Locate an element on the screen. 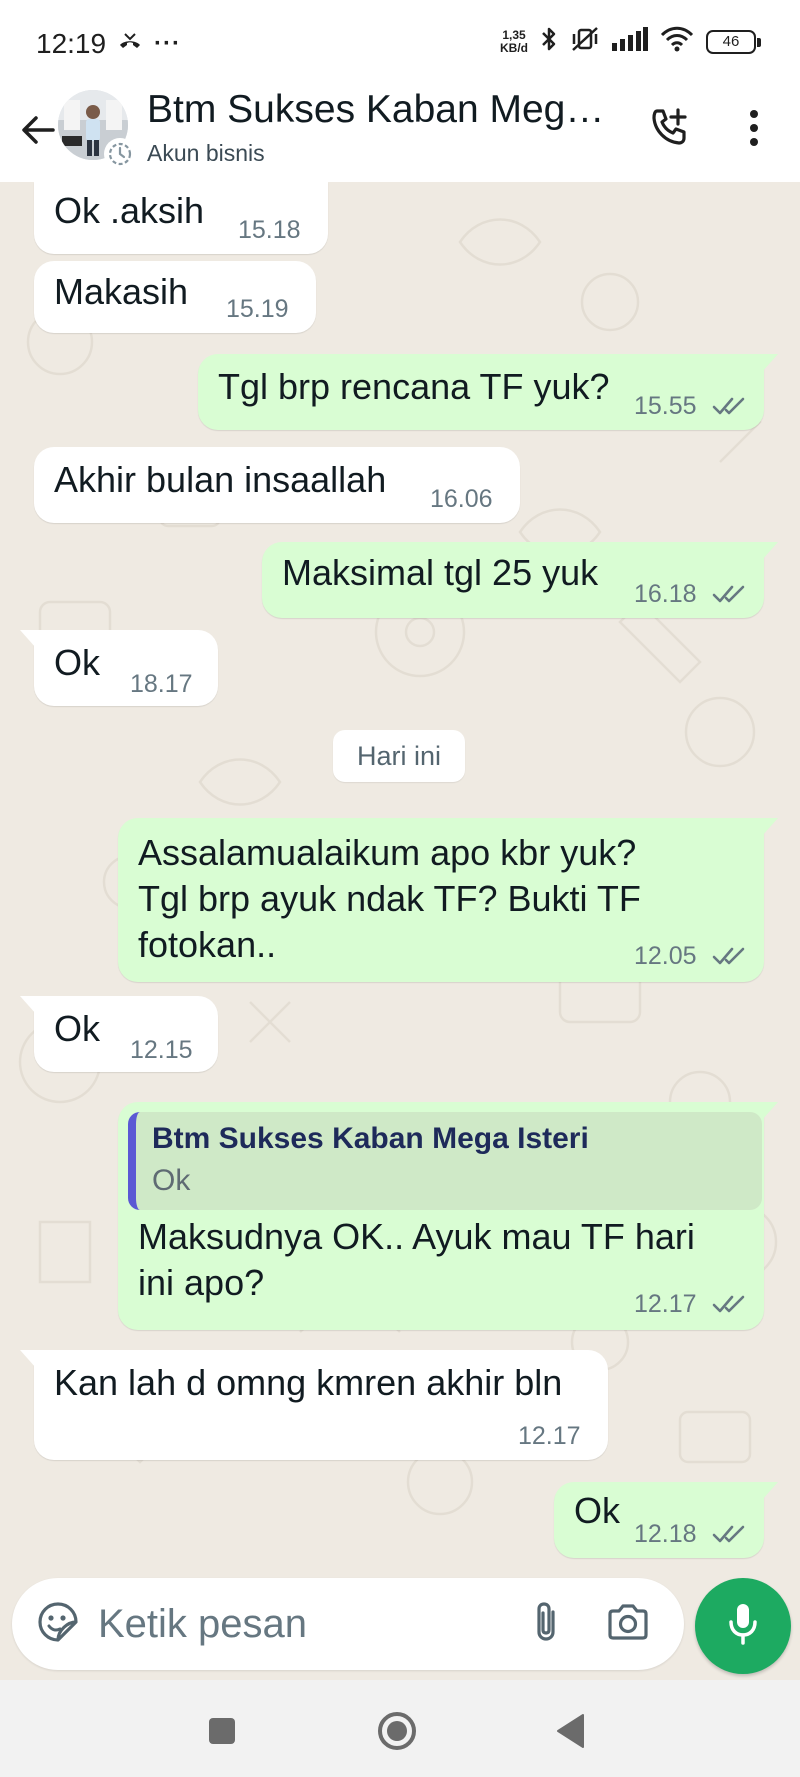 This screenshot has width=800, height=1777. message-outgoing: Ok 12.18 is located at coordinates (659, 1520).